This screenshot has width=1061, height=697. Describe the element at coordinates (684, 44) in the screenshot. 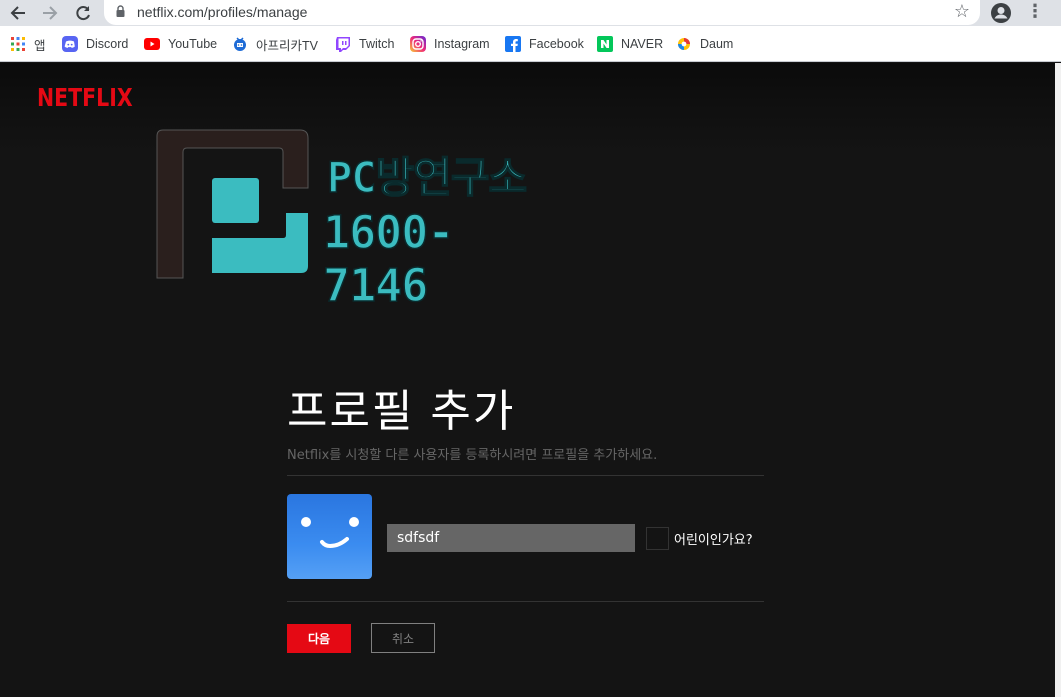

I see `daum-icon` at that location.